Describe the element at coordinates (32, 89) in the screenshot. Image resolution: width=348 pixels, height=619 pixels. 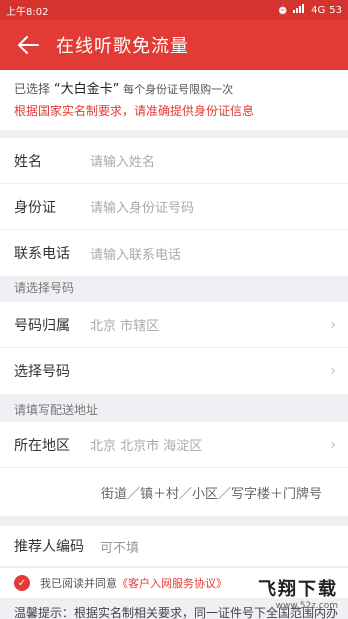
I see `notice-prefix: 已选择` at that location.